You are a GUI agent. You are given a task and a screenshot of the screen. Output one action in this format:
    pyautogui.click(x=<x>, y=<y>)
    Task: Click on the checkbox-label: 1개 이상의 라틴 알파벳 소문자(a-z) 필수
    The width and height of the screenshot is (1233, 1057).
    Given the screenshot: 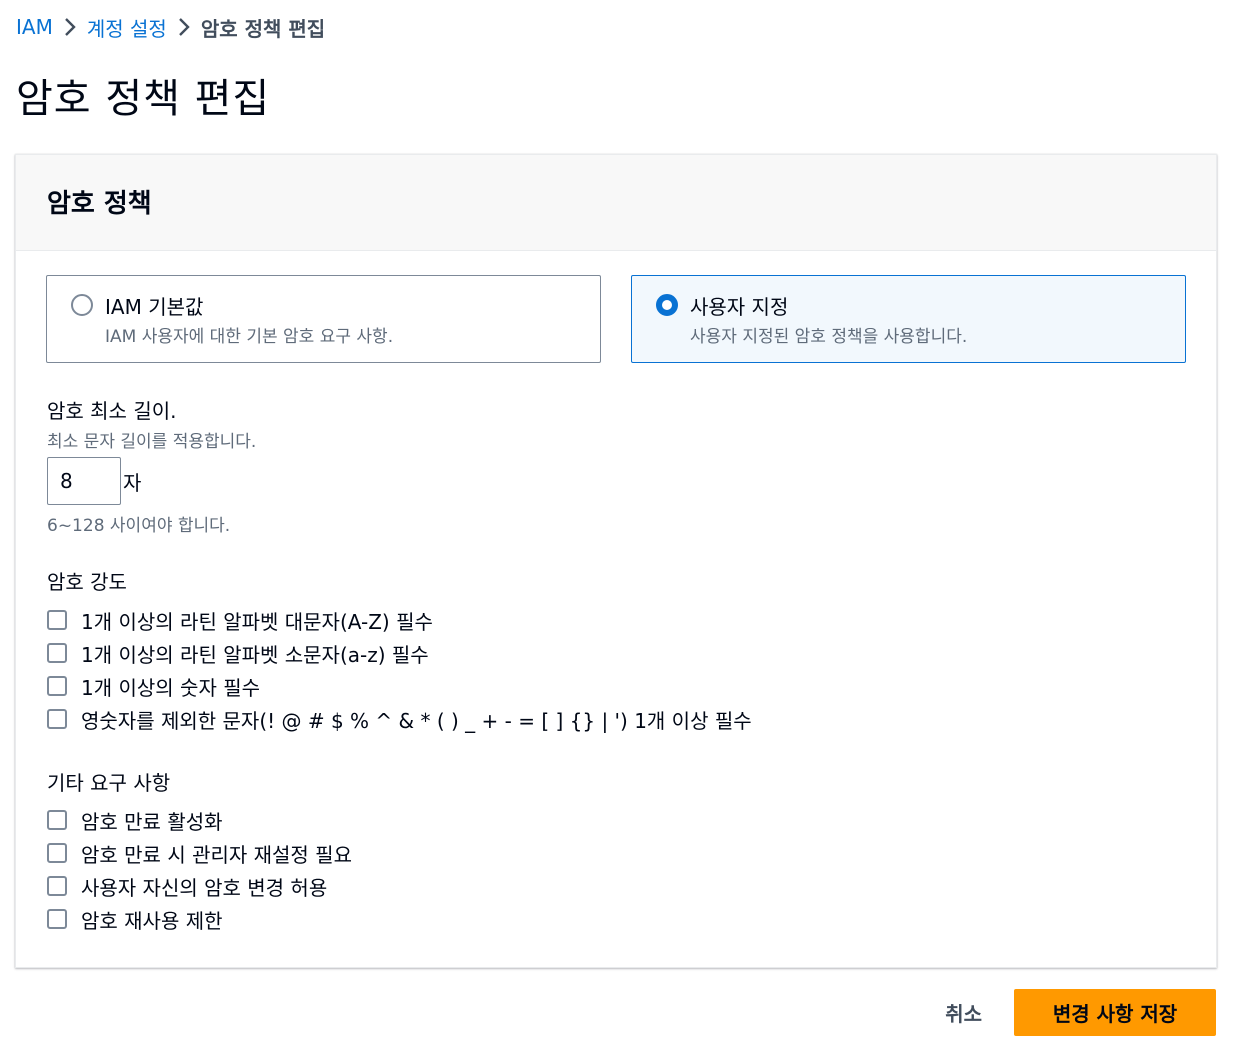 What is the action you would take?
    pyautogui.click(x=255, y=654)
    